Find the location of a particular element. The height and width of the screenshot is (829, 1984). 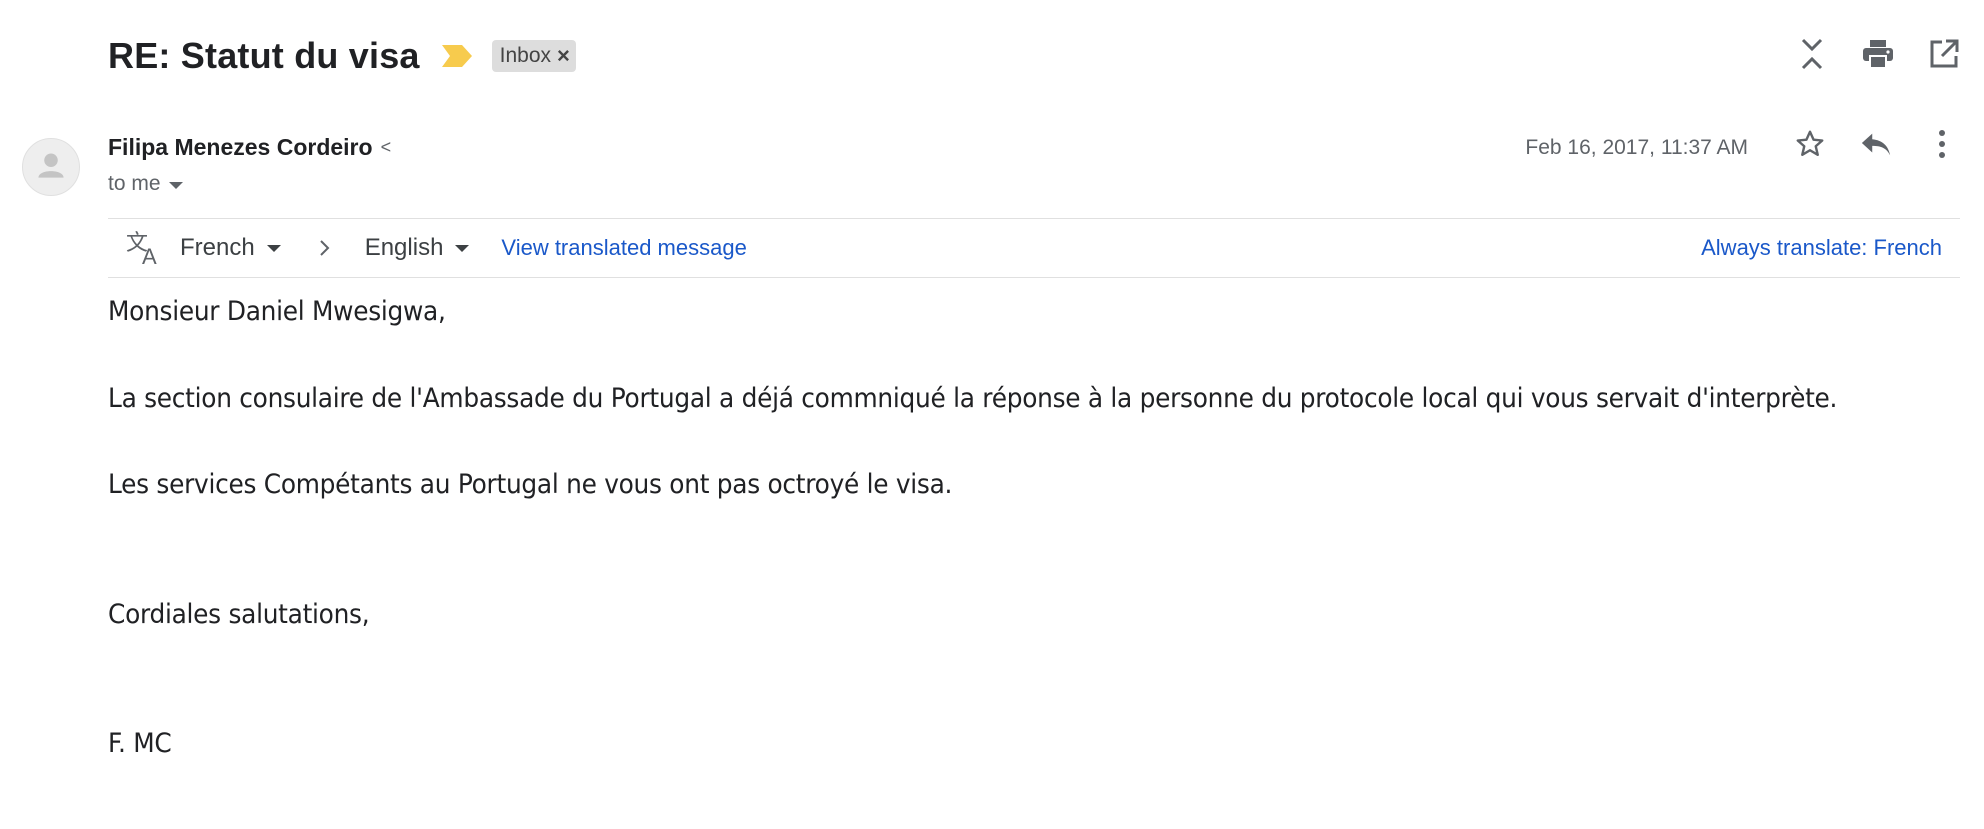

body-greeting: Monsieur Daniel Mwesigwa, is located at coordinates (277, 311).